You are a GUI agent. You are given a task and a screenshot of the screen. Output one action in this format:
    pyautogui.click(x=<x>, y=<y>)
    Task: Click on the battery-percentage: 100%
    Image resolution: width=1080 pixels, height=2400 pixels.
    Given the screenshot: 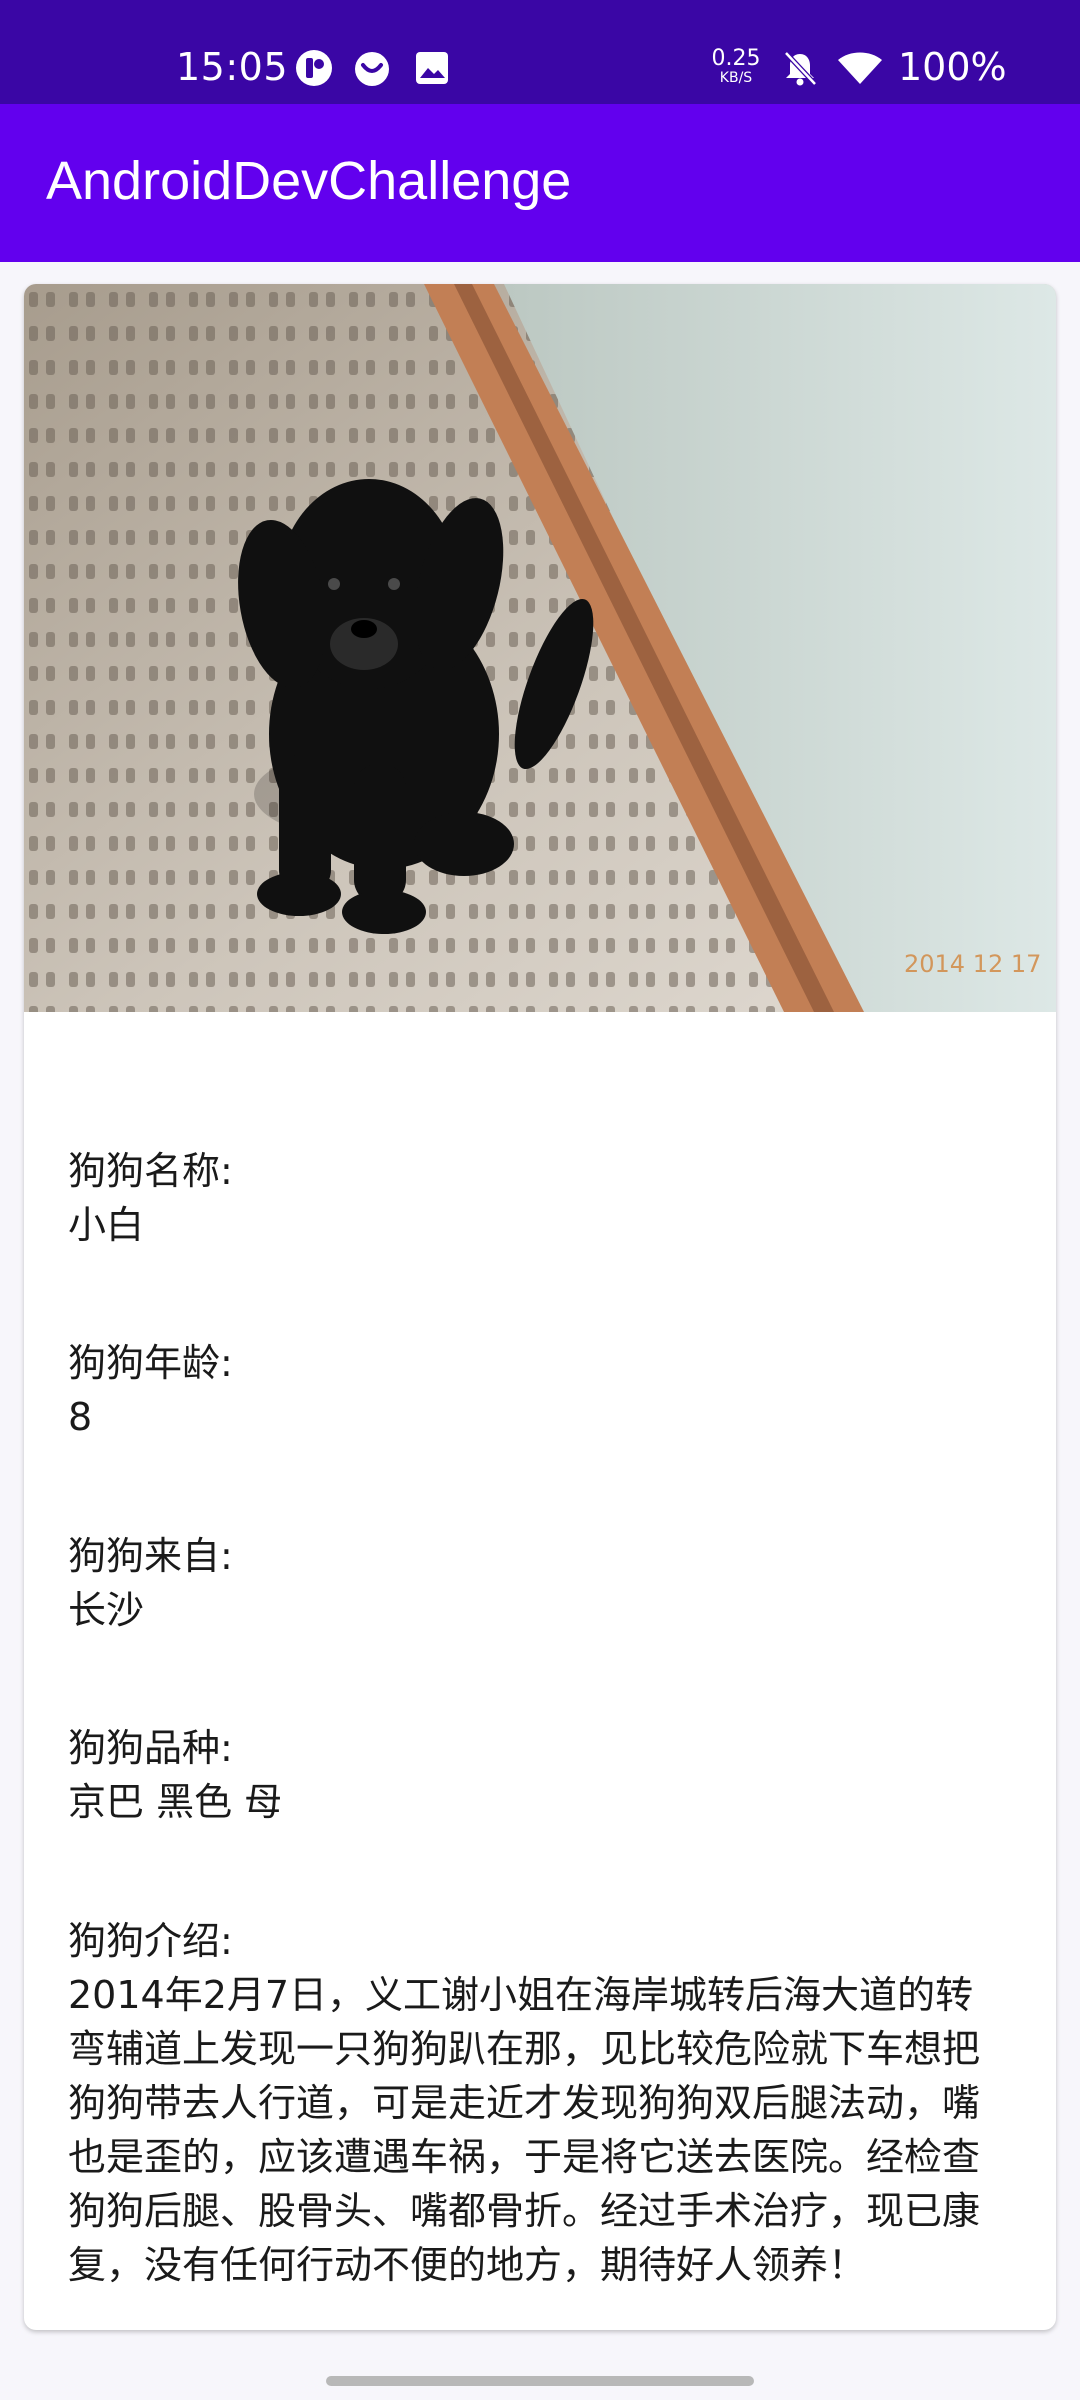 What is the action you would take?
    pyautogui.click(x=952, y=67)
    